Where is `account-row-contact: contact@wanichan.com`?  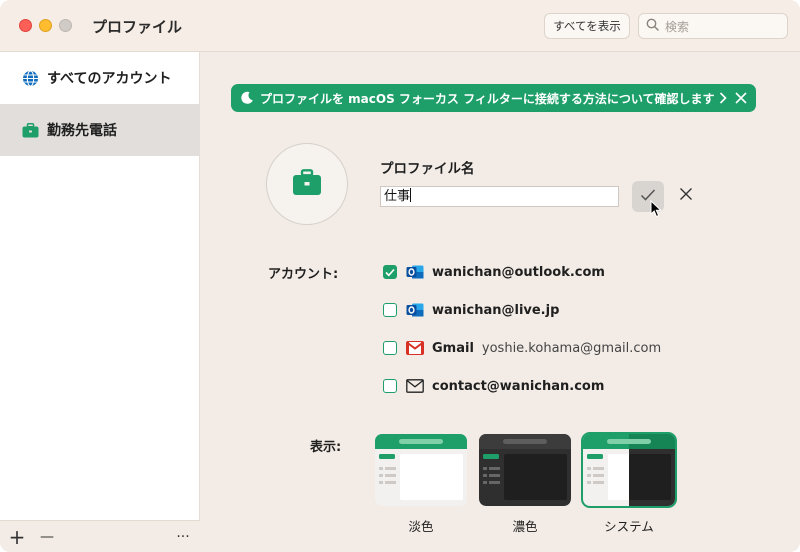
account-row-contact: contact@wanichan.com is located at coordinates (493, 386).